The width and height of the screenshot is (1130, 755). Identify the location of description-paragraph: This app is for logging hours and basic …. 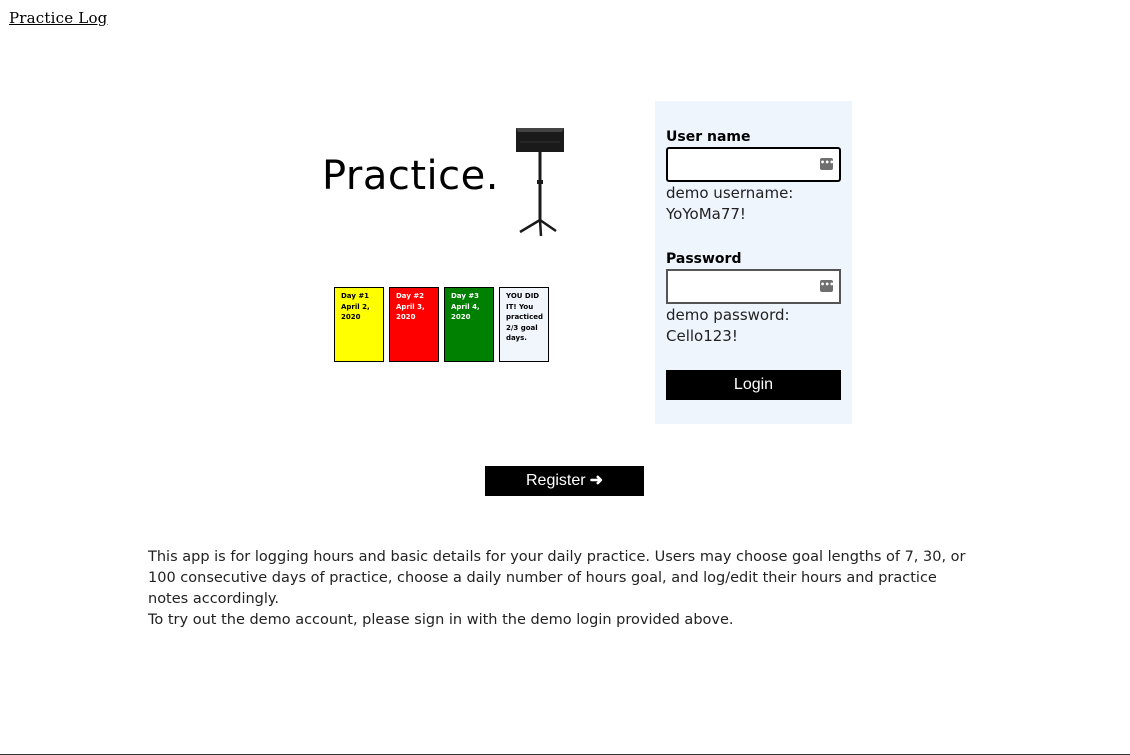
(557, 578).